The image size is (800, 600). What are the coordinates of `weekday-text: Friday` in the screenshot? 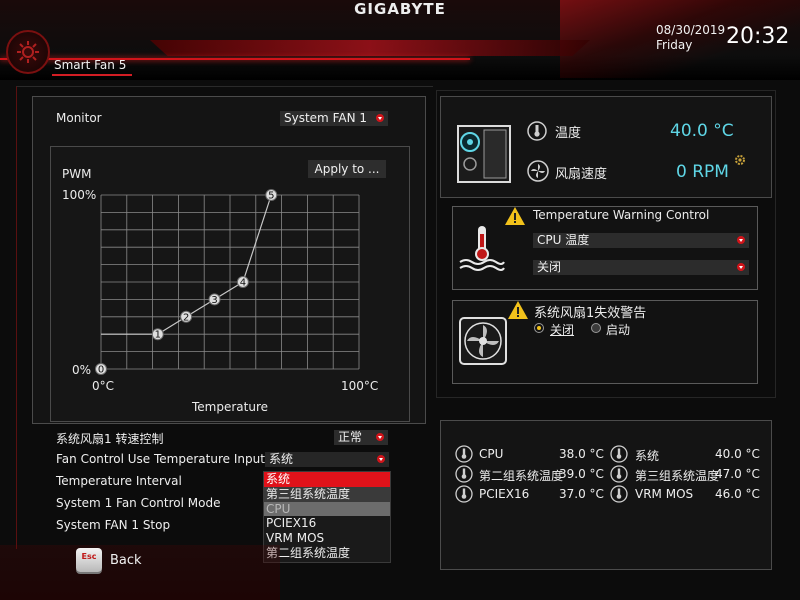 It's located at (674, 45).